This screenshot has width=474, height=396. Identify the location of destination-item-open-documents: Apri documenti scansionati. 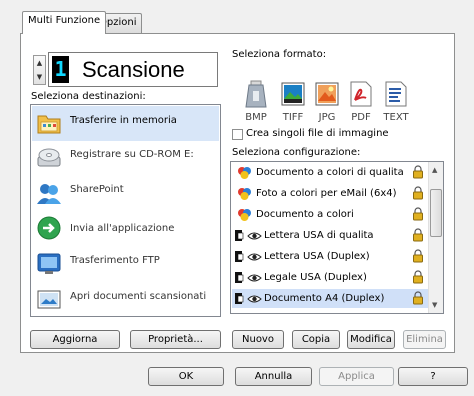
(125, 299).